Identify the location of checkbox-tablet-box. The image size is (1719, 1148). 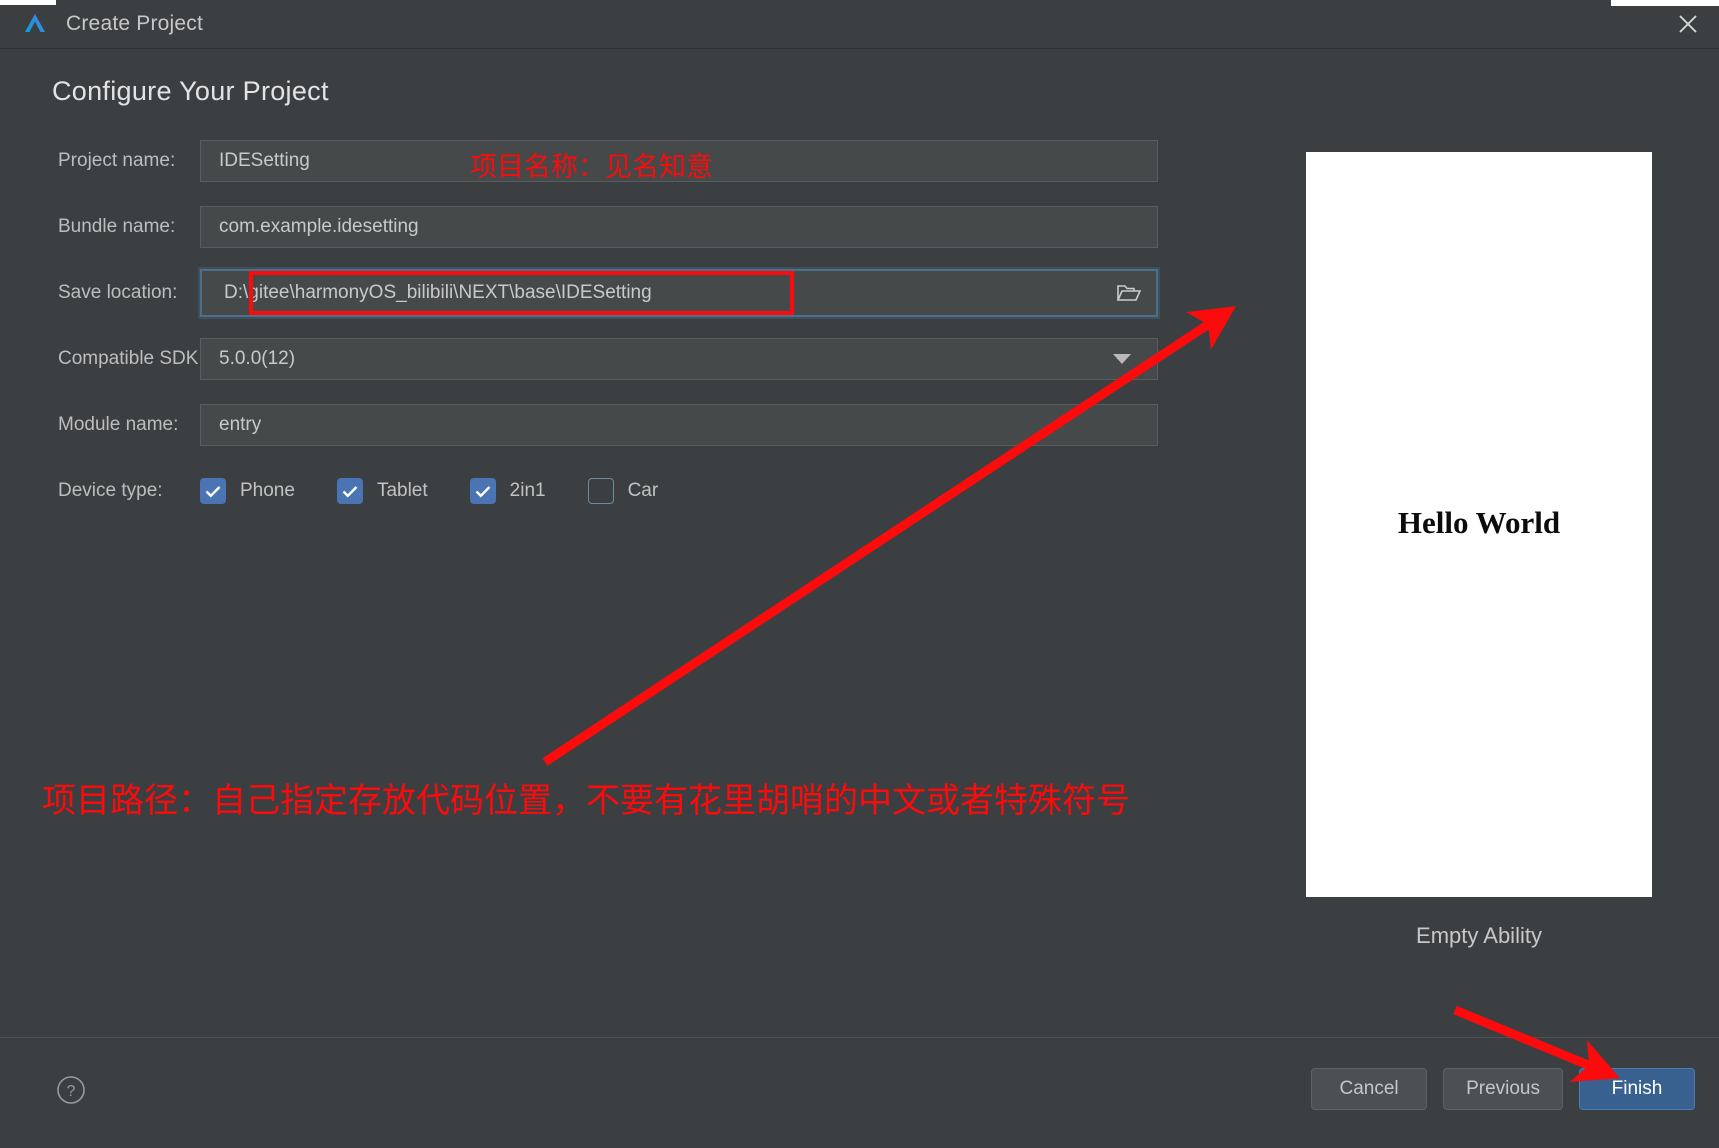
(349, 491).